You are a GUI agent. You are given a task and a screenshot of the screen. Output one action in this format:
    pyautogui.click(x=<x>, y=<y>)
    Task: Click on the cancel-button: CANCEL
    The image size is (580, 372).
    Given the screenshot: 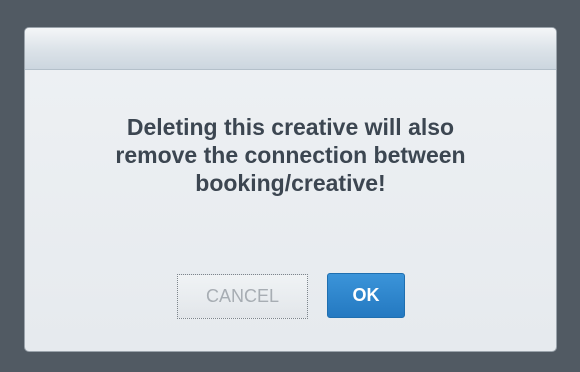 What is the action you would take?
    pyautogui.click(x=242, y=296)
    